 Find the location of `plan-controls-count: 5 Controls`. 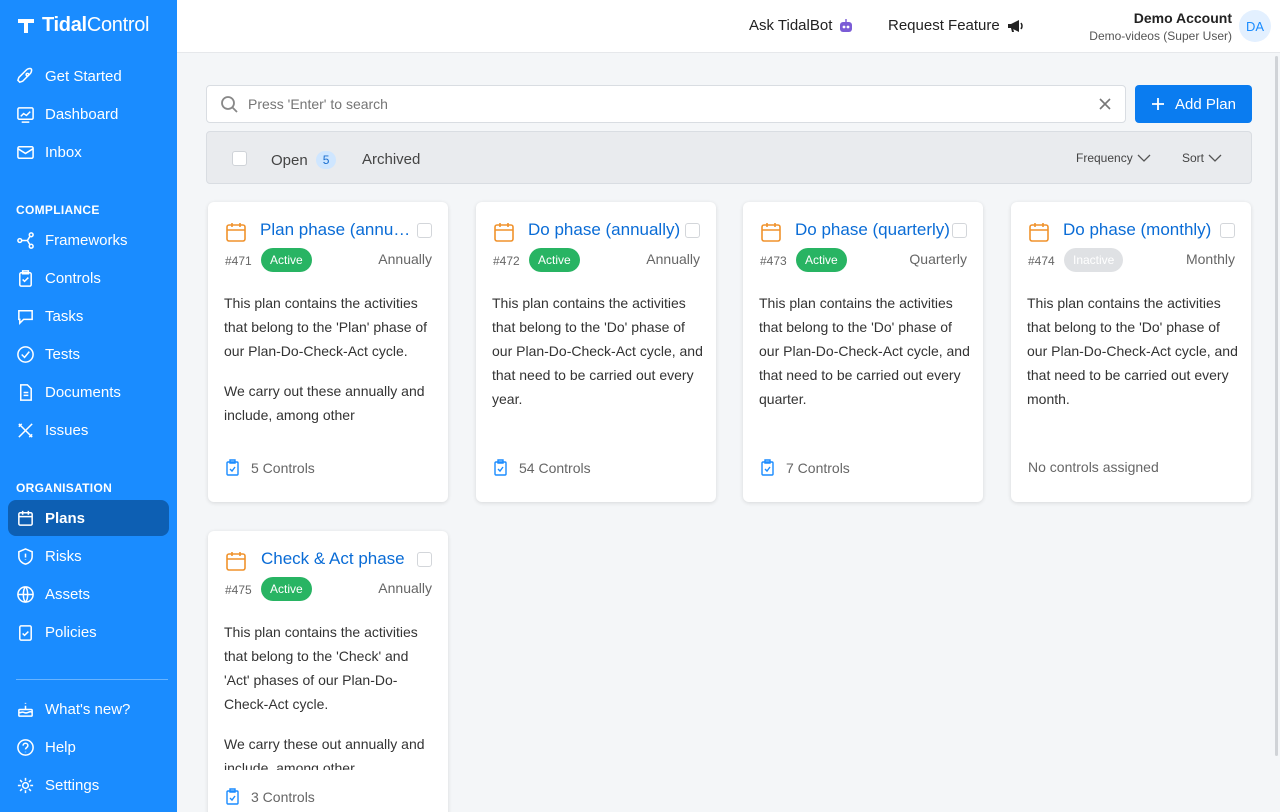

plan-controls-count: 5 Controls is located at coordinates (283, 468).